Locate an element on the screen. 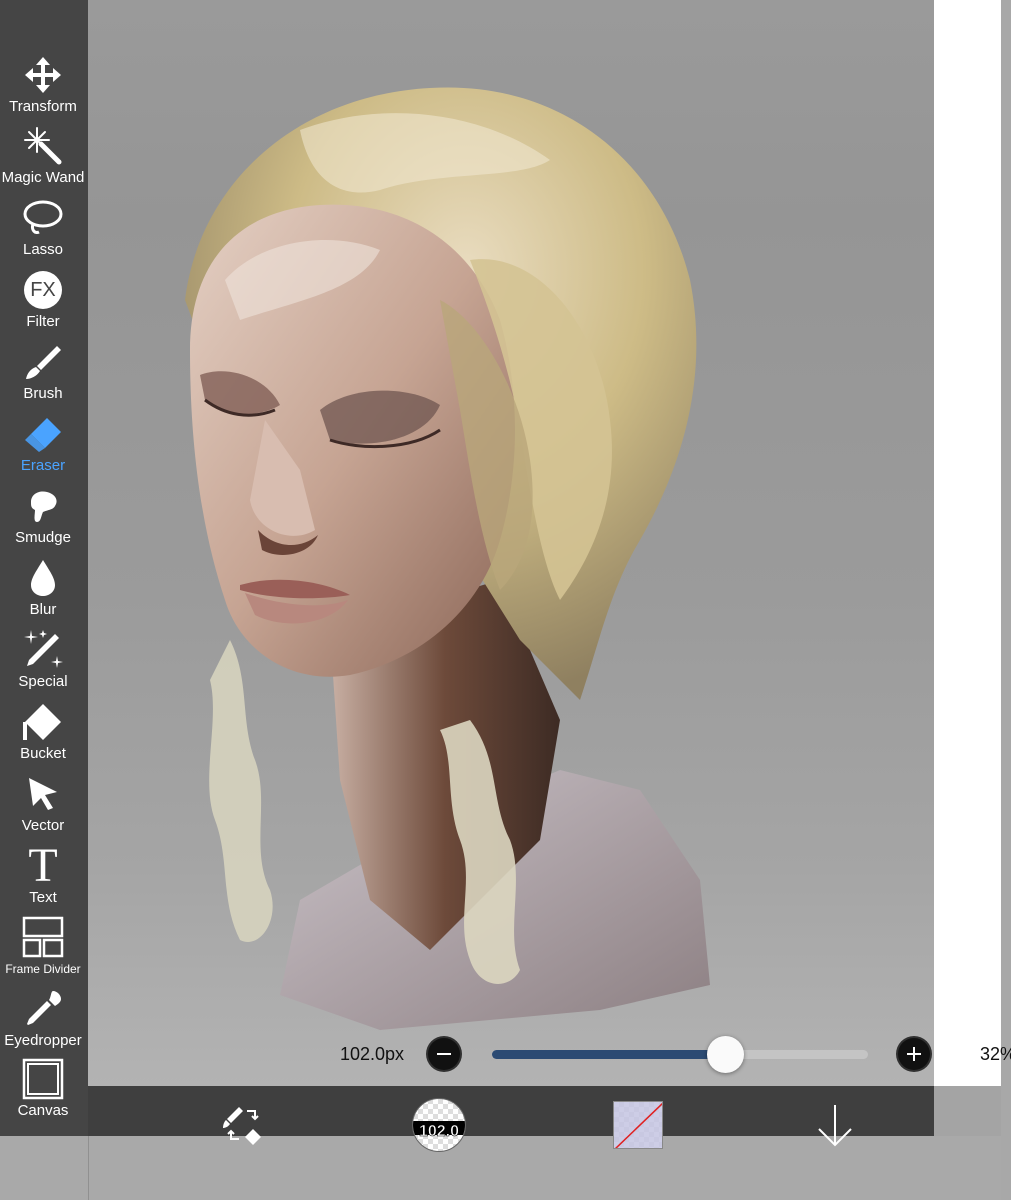 This screenshot has height=1200, width=1011. divider is located at coordinates (88, 1168).